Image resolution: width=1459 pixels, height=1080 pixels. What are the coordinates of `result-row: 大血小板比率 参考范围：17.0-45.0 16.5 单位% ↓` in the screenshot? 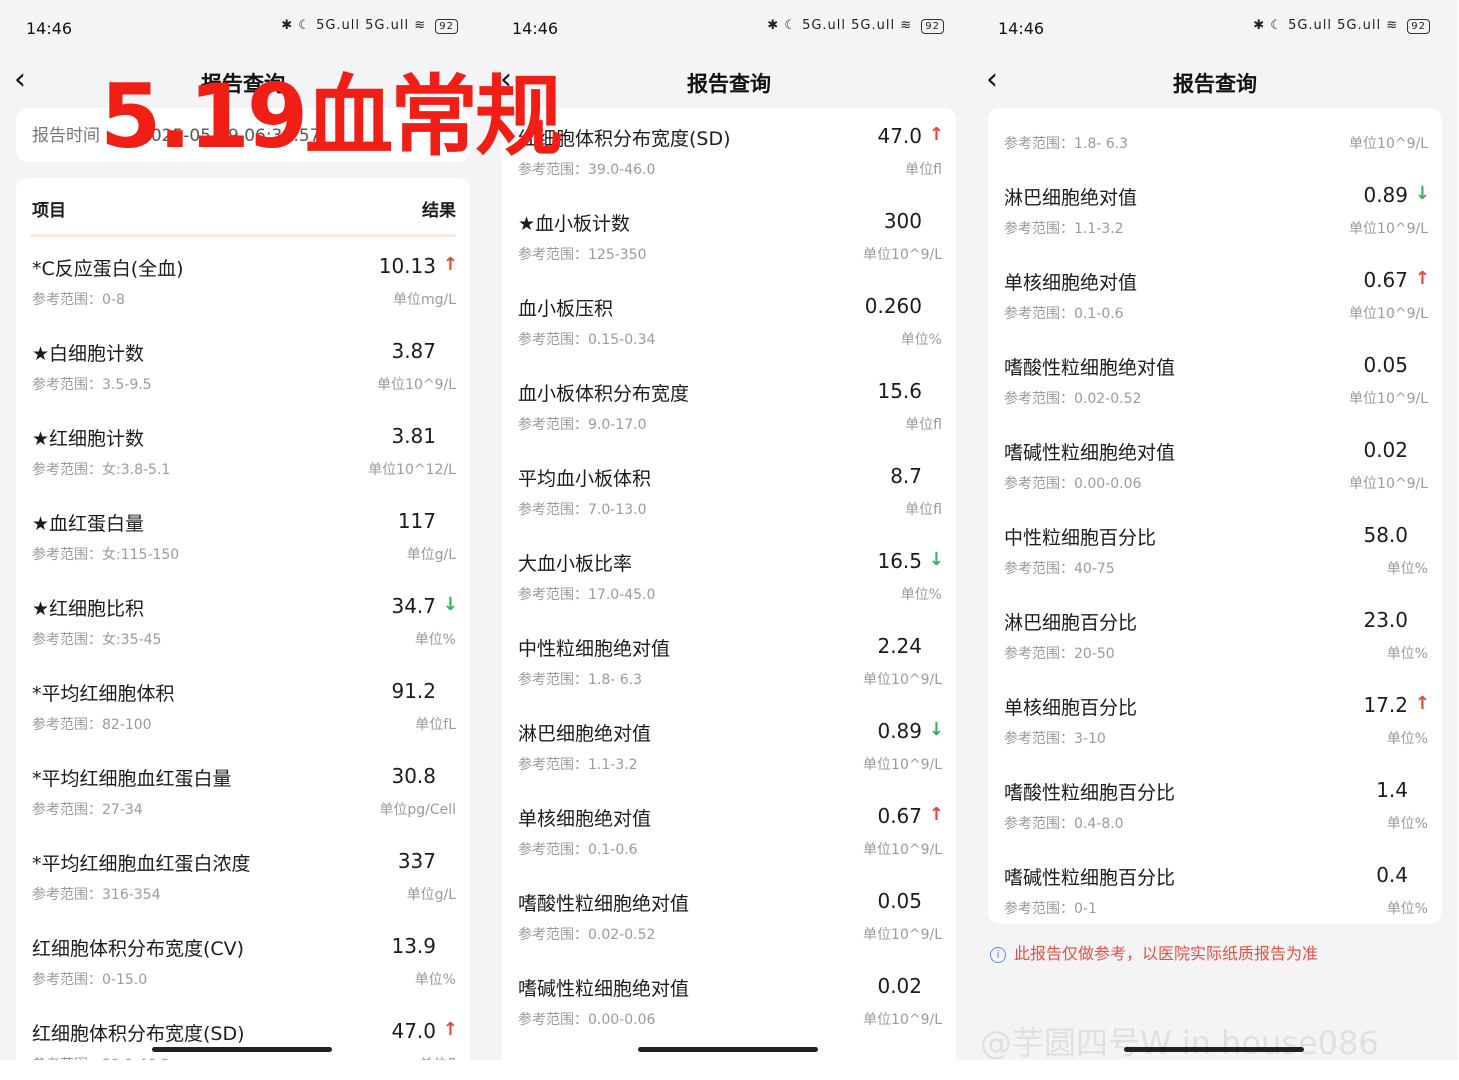 It's located at (729, 577).